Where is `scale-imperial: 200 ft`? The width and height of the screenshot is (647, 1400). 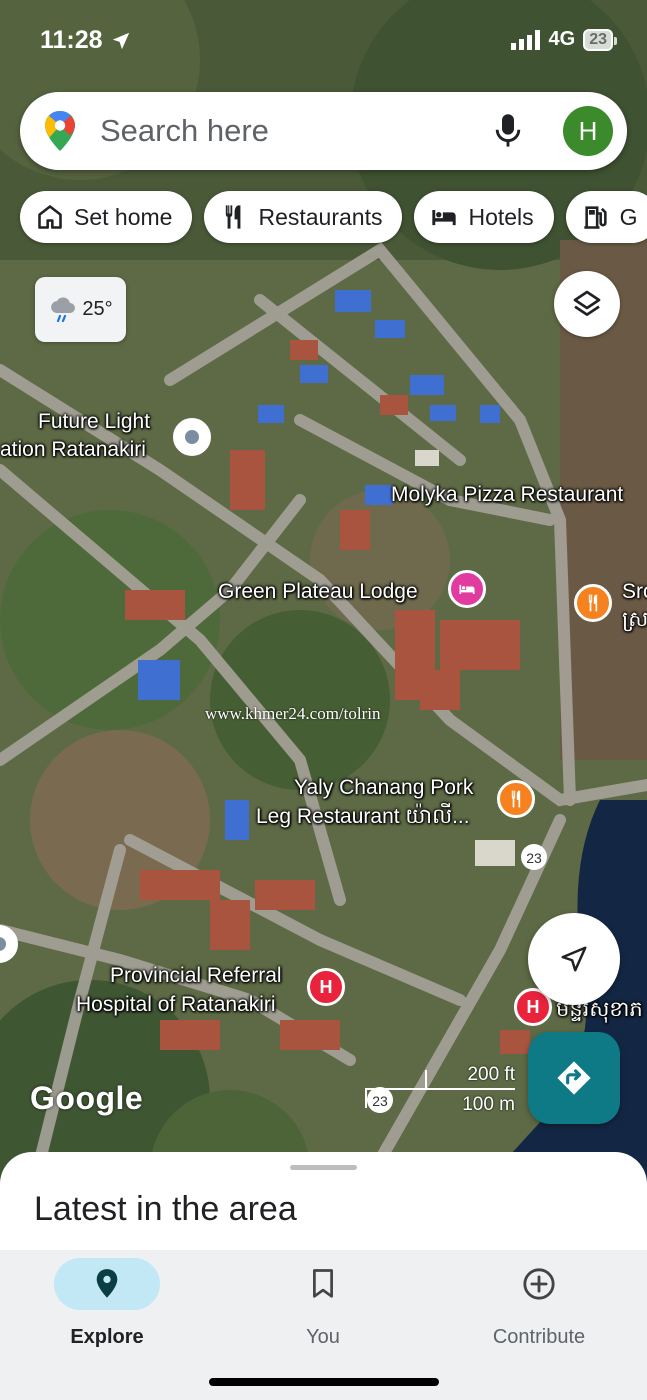
scale-imperial: 200 ft is located at coordinates (491, 1074).